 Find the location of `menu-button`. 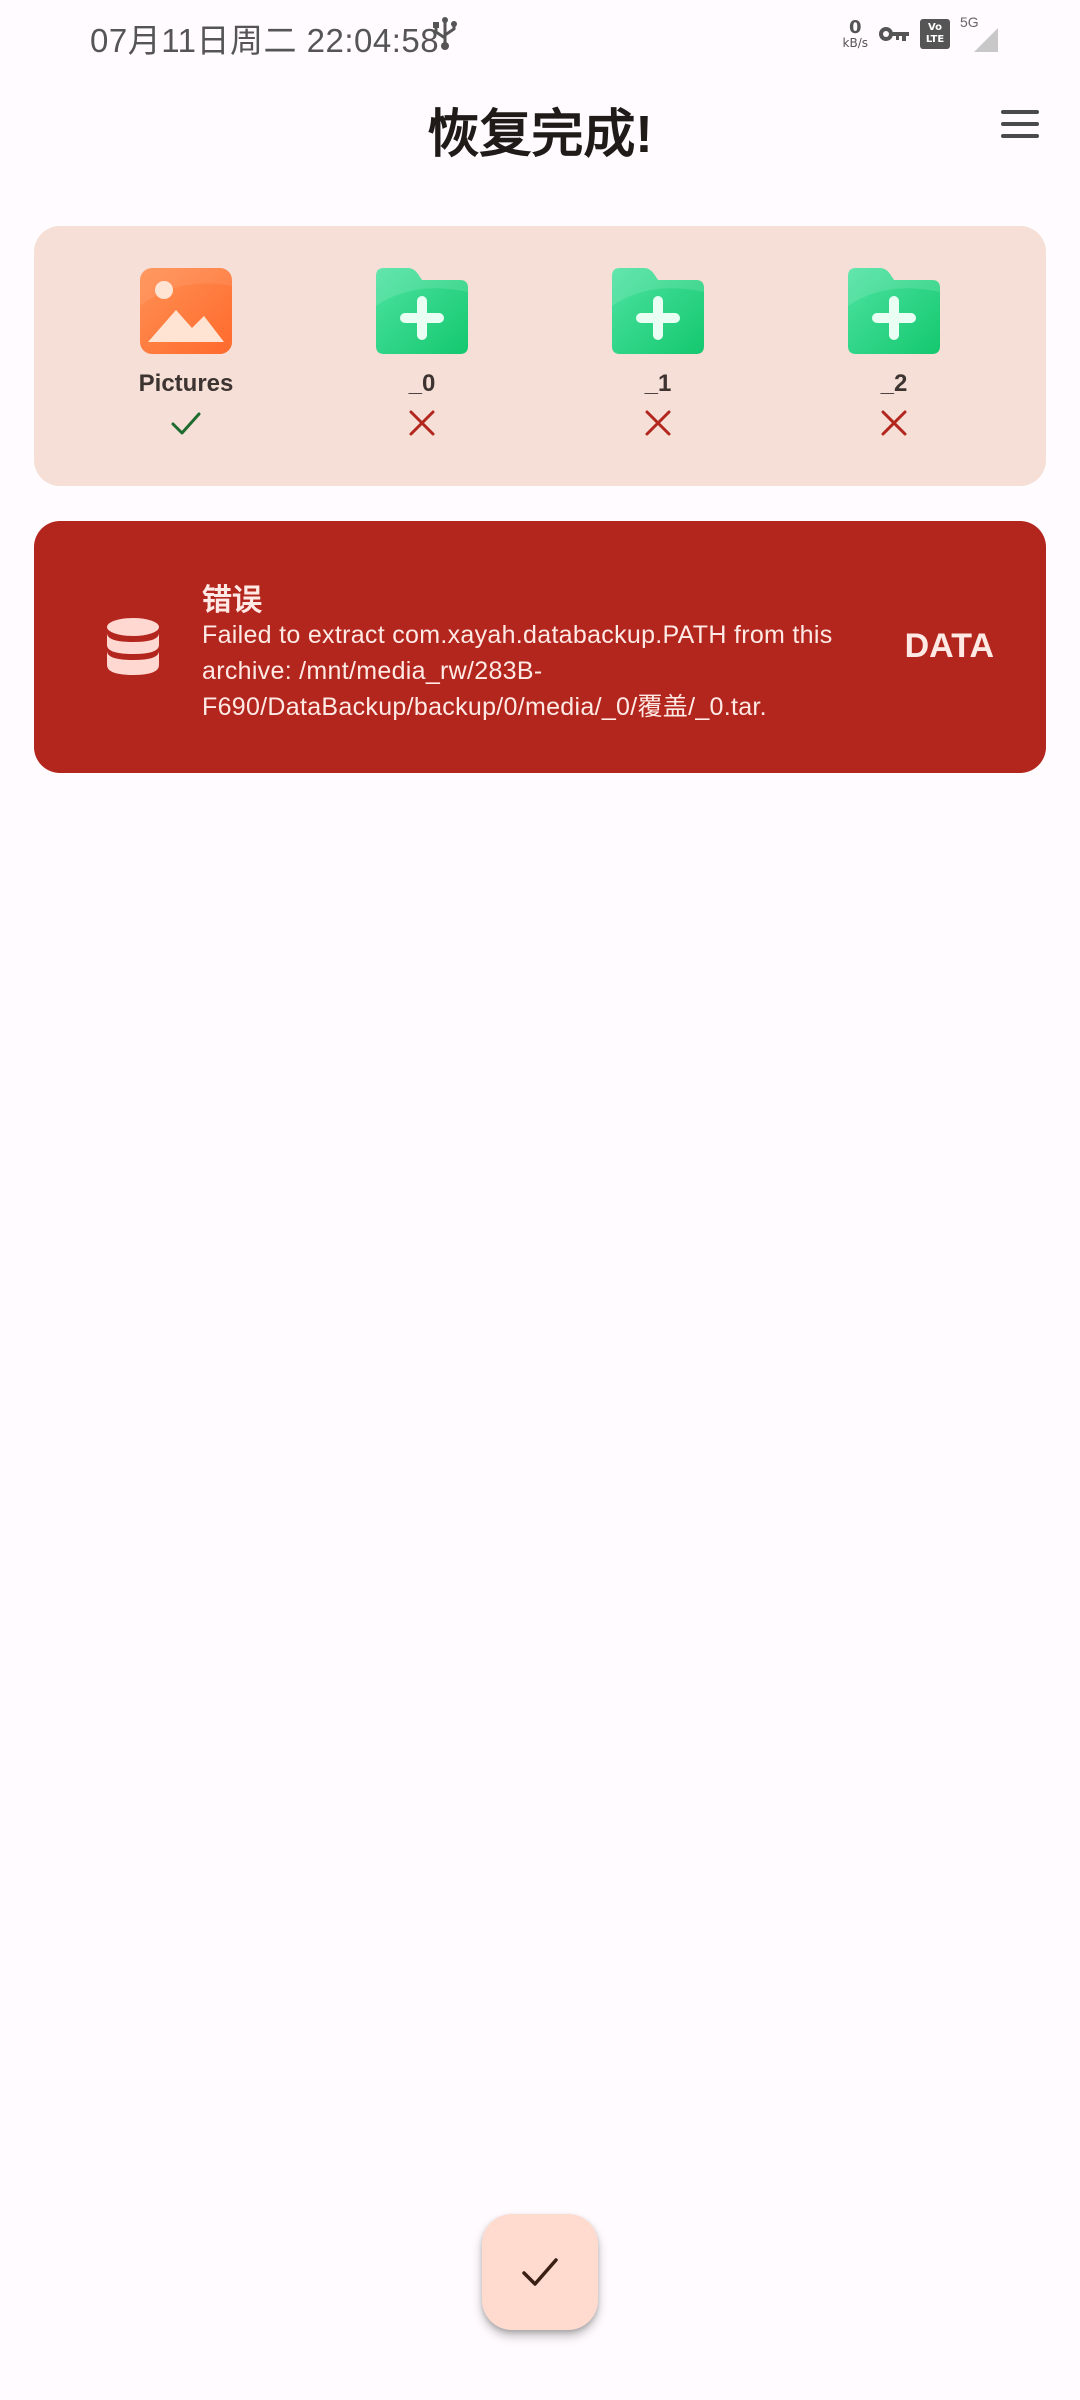

menu-button is located at coordinates (1020, 124).